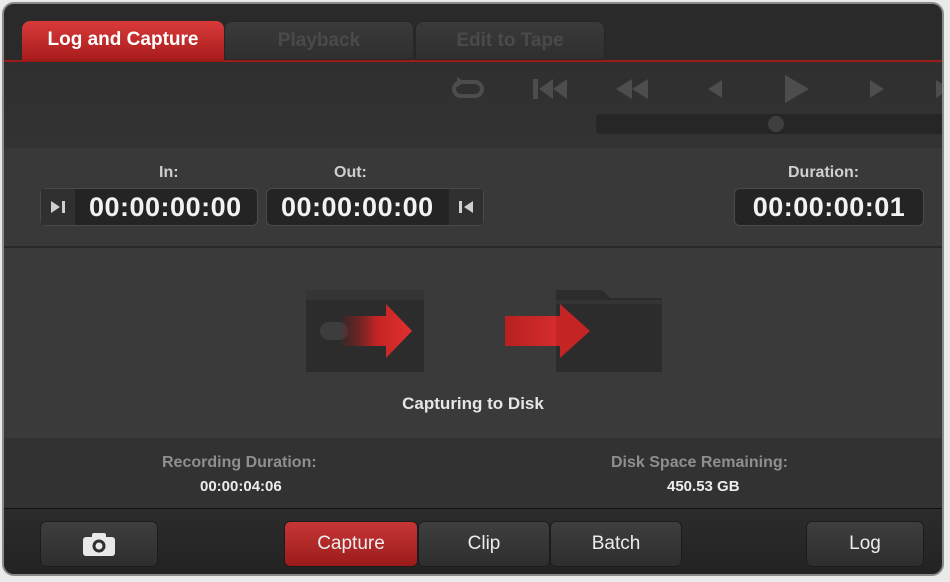 The height and width of the screenshot is (582, 950). What do you see at coordinates (239, 462) in the screenshot?
I see `recording-duration-label: Recording Duration:` at bounding box center [239, 462].